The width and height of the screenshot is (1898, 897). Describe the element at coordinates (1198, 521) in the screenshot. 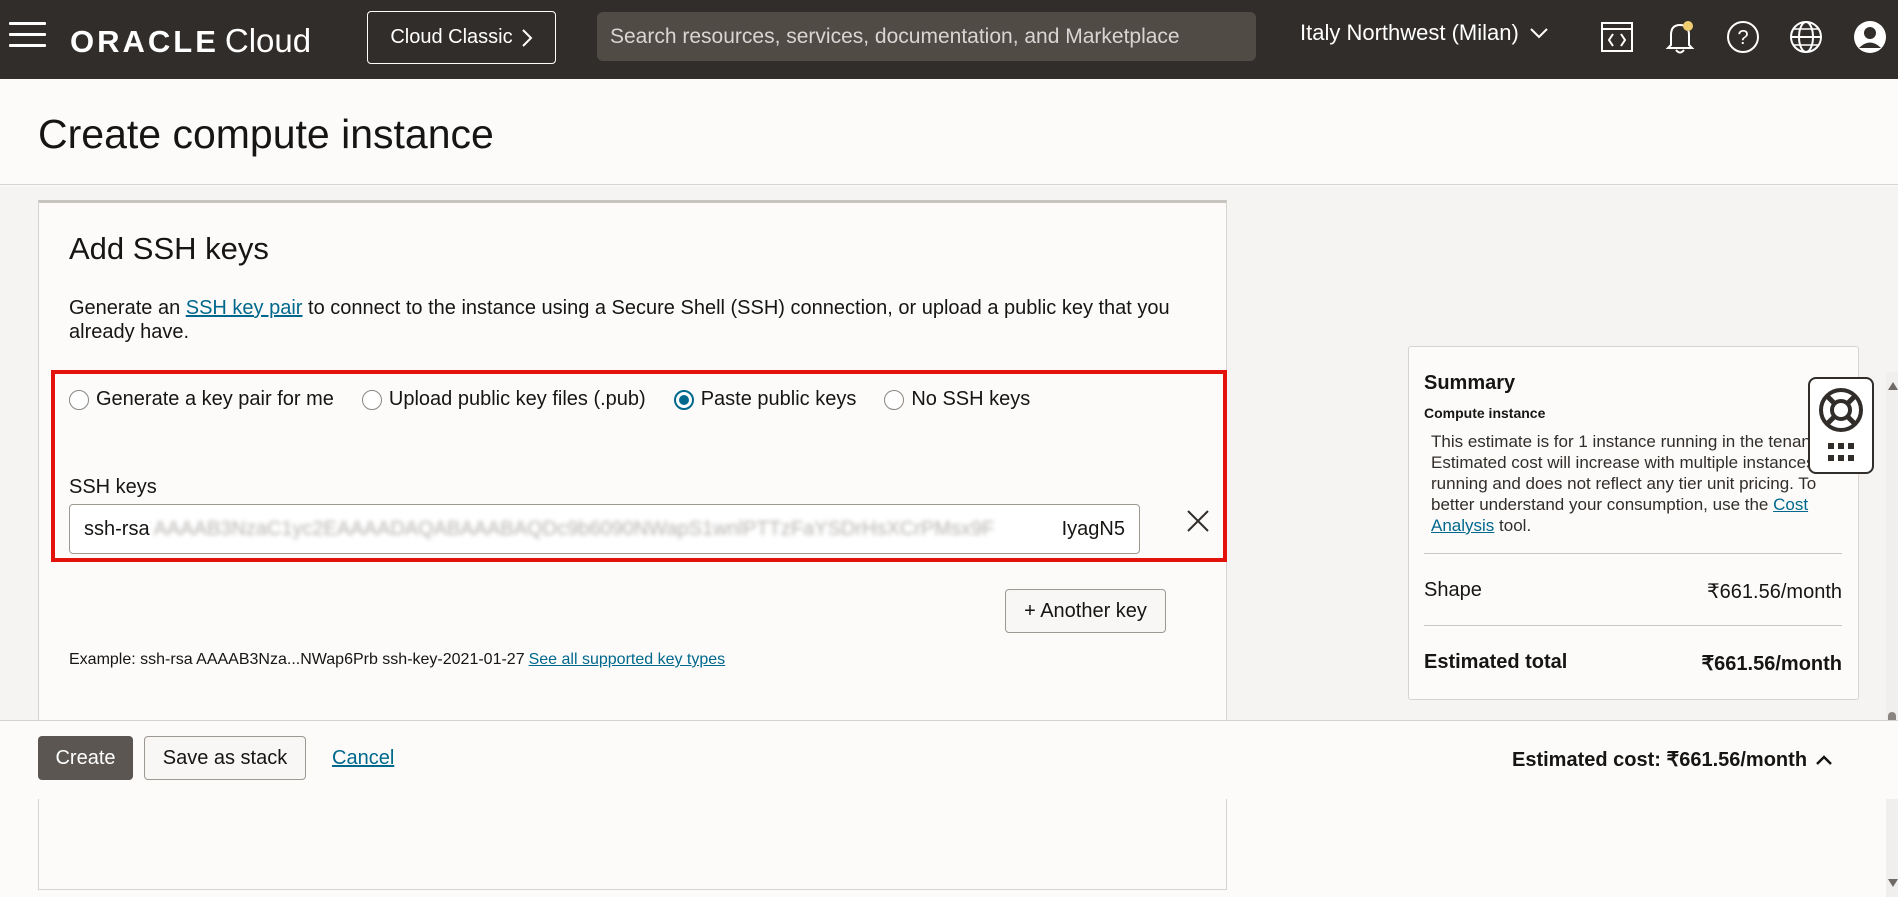

I see `remove-key-icon` at that location.